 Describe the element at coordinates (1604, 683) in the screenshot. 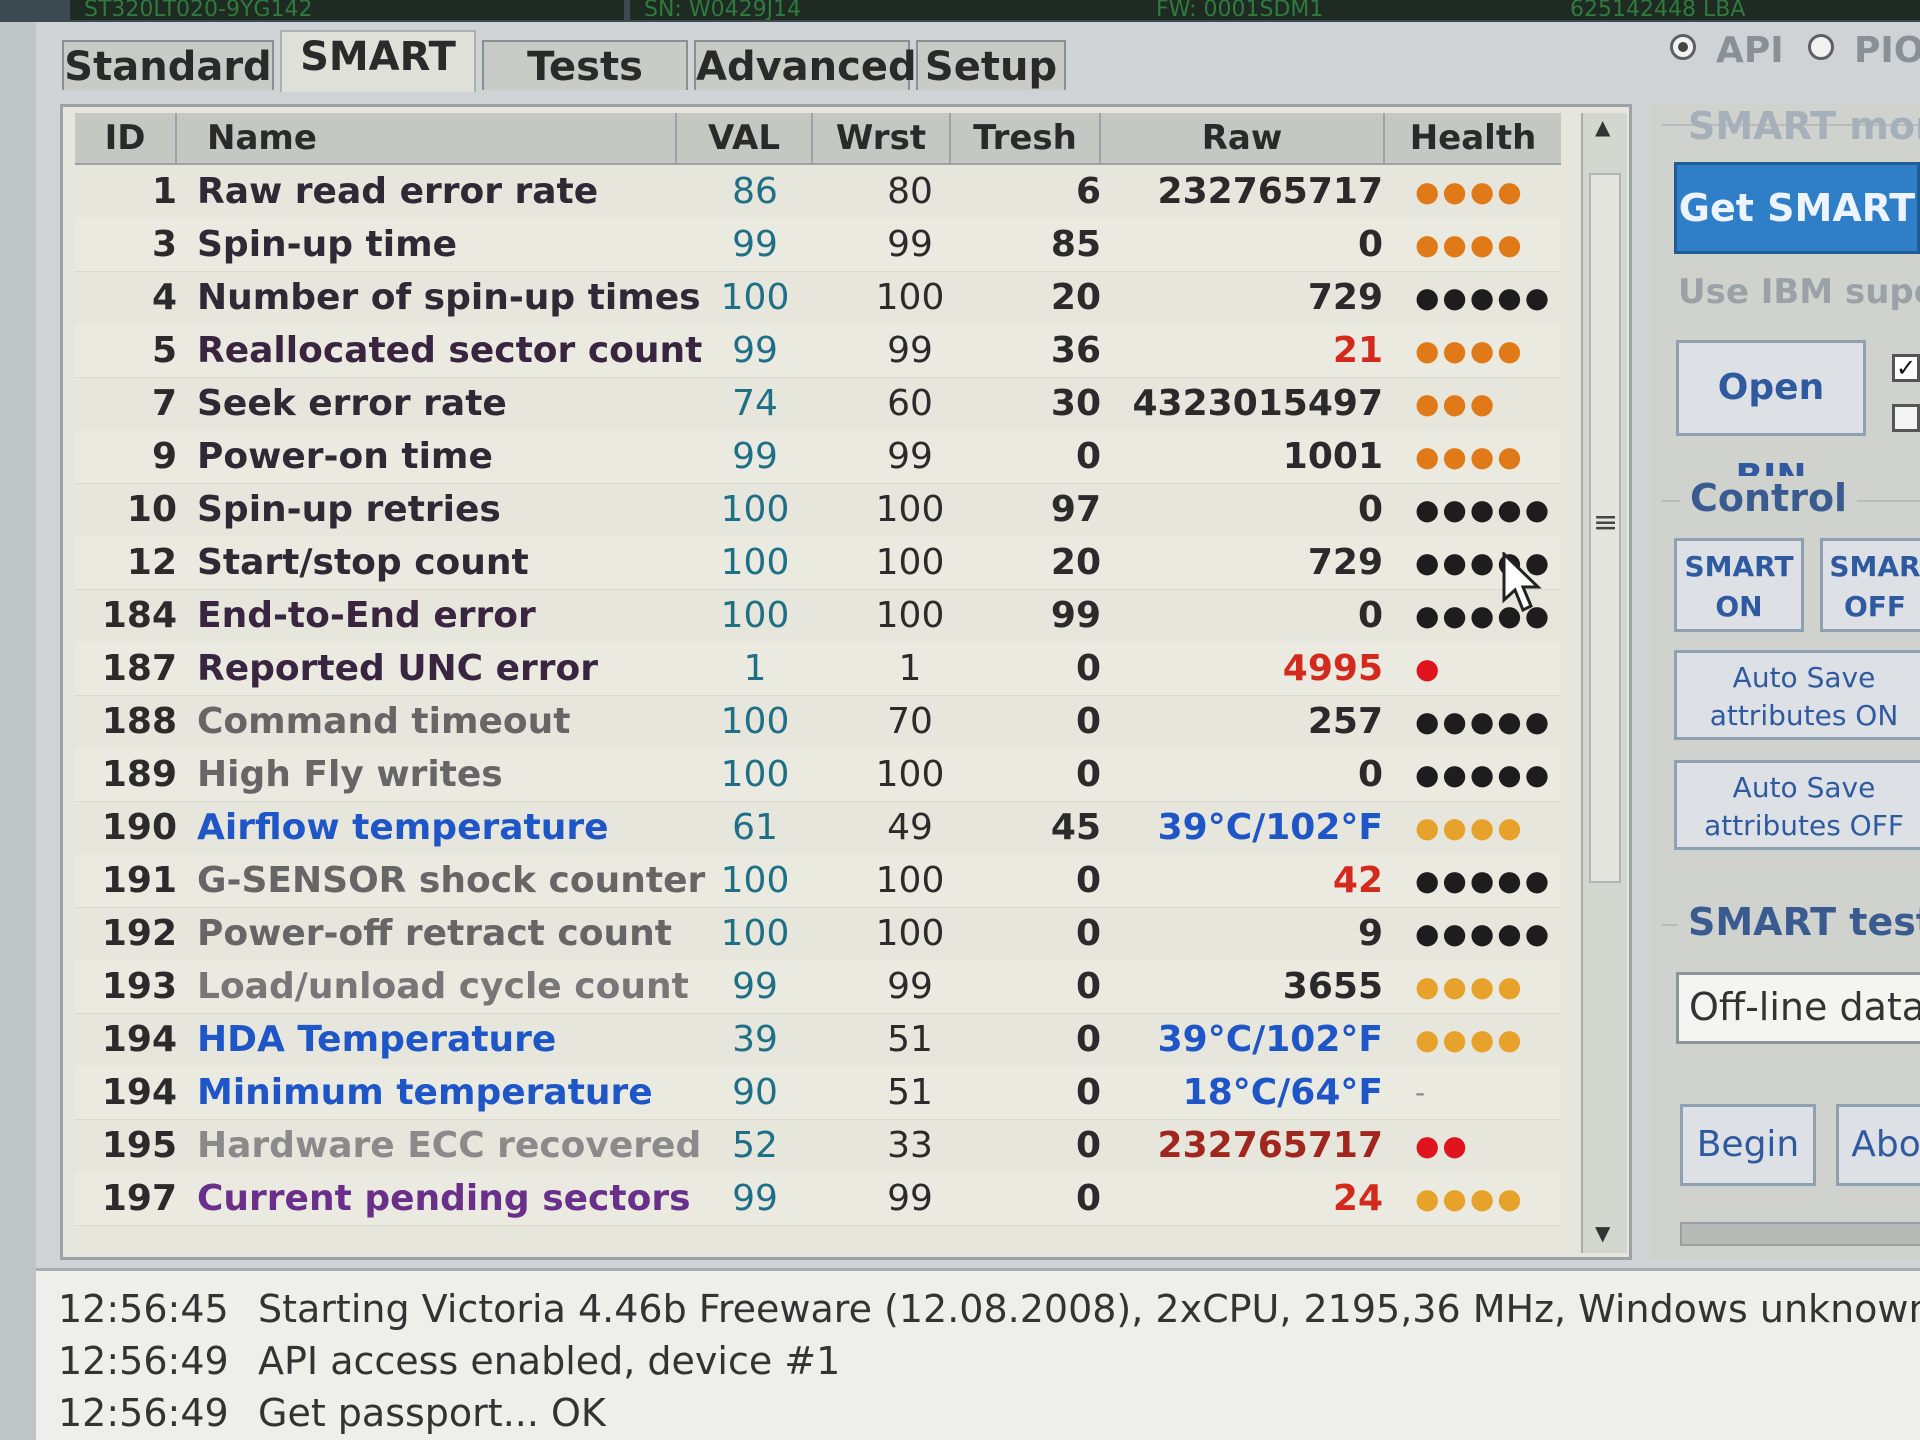

I see `table-scrollbar: ▲ ≡ ▼` at that location.